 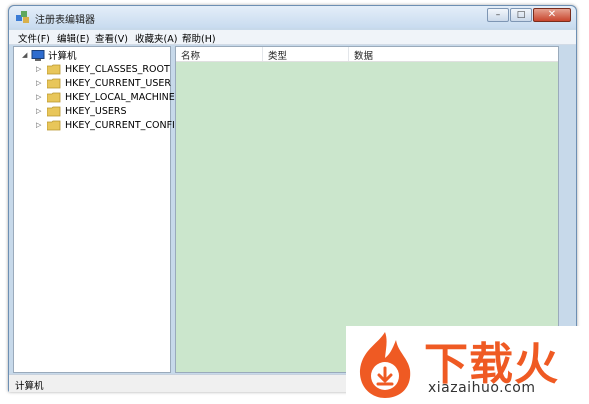 What do you see at coordinates (34, 38) in the screenshot?
I see `menu-file: 文件(F)` at bounding box center [34, 38].